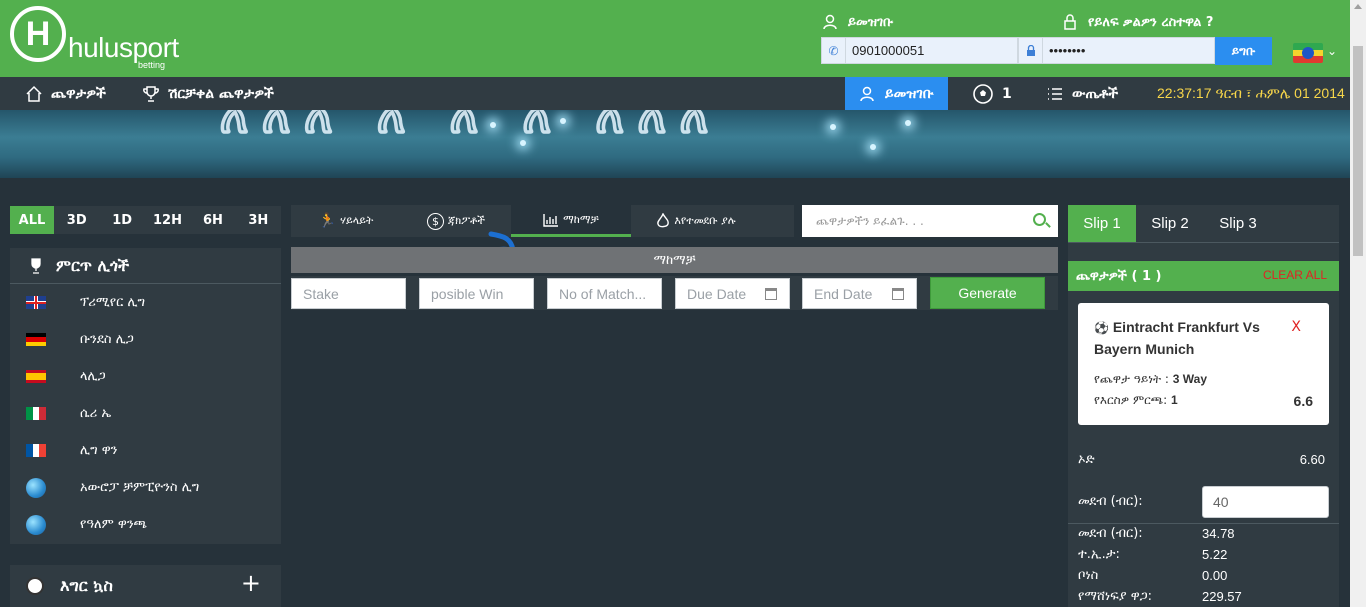 Image resolution: width=1366 pixels, height=607 pixels. What do you see at coordinates (1116, 50) in the screenshot?
I see `password-field: ••••••••` at bounding box center [1116, 50].